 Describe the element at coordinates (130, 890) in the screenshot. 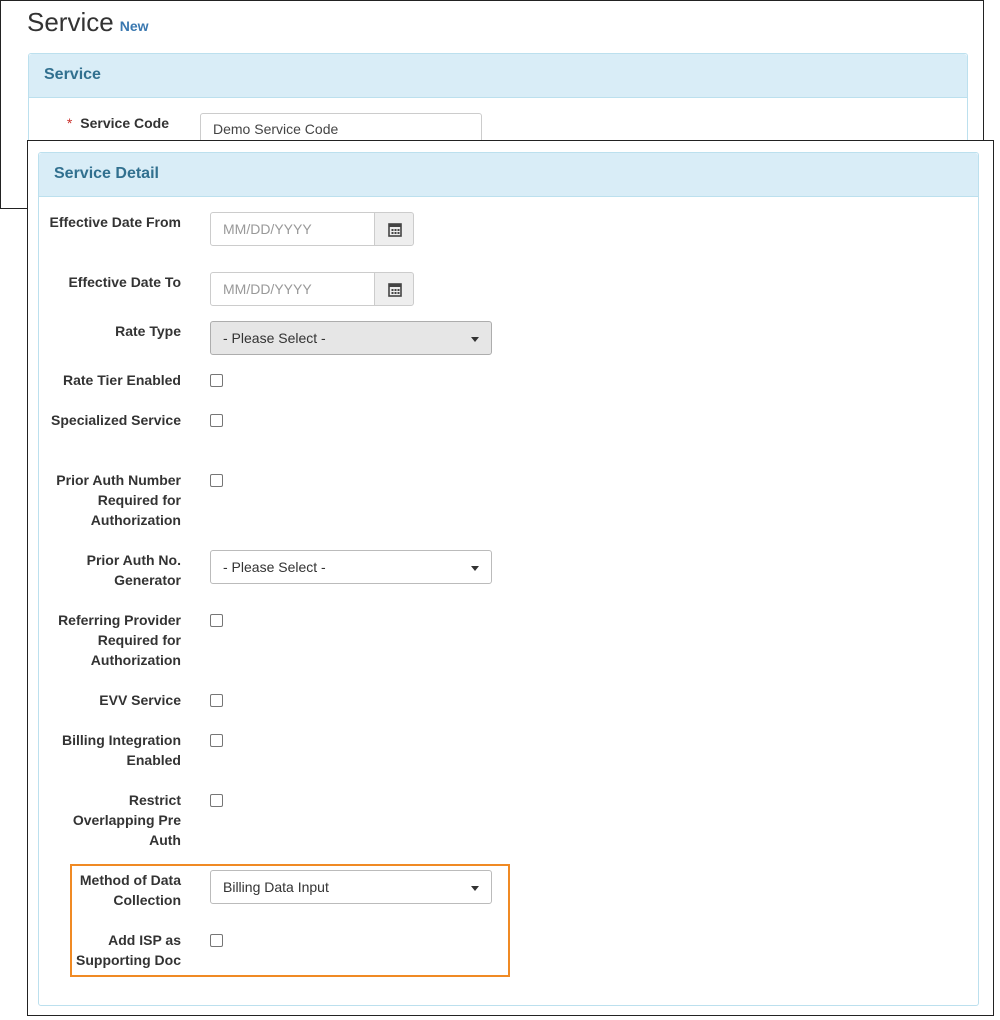

I see `method-data-collection-label: Method of Data Collection` at that location.